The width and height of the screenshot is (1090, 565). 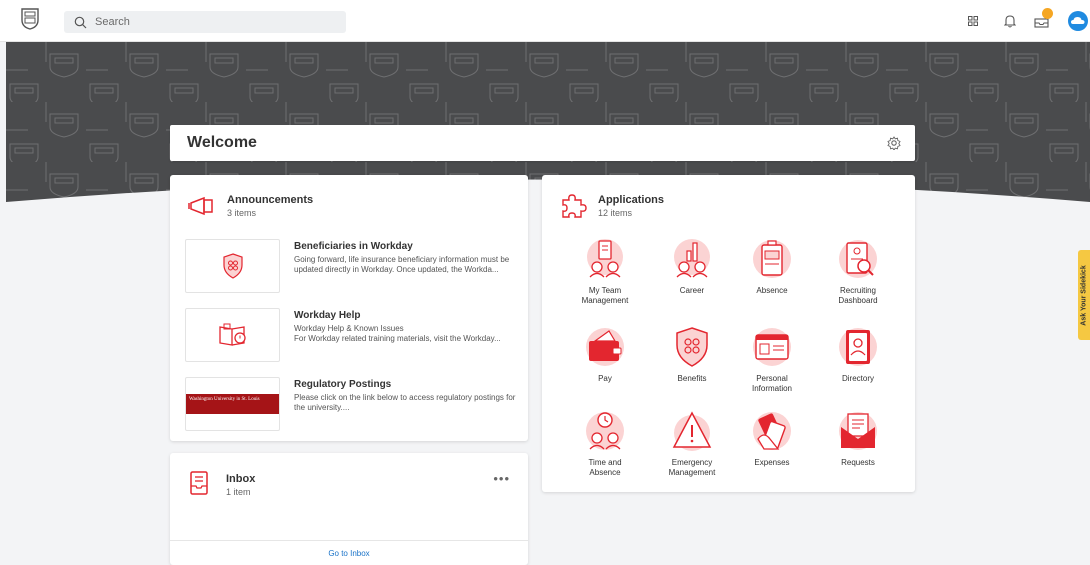 I want to click on app-time-and-absence: Time and Absence, so click(x=605, y=449).